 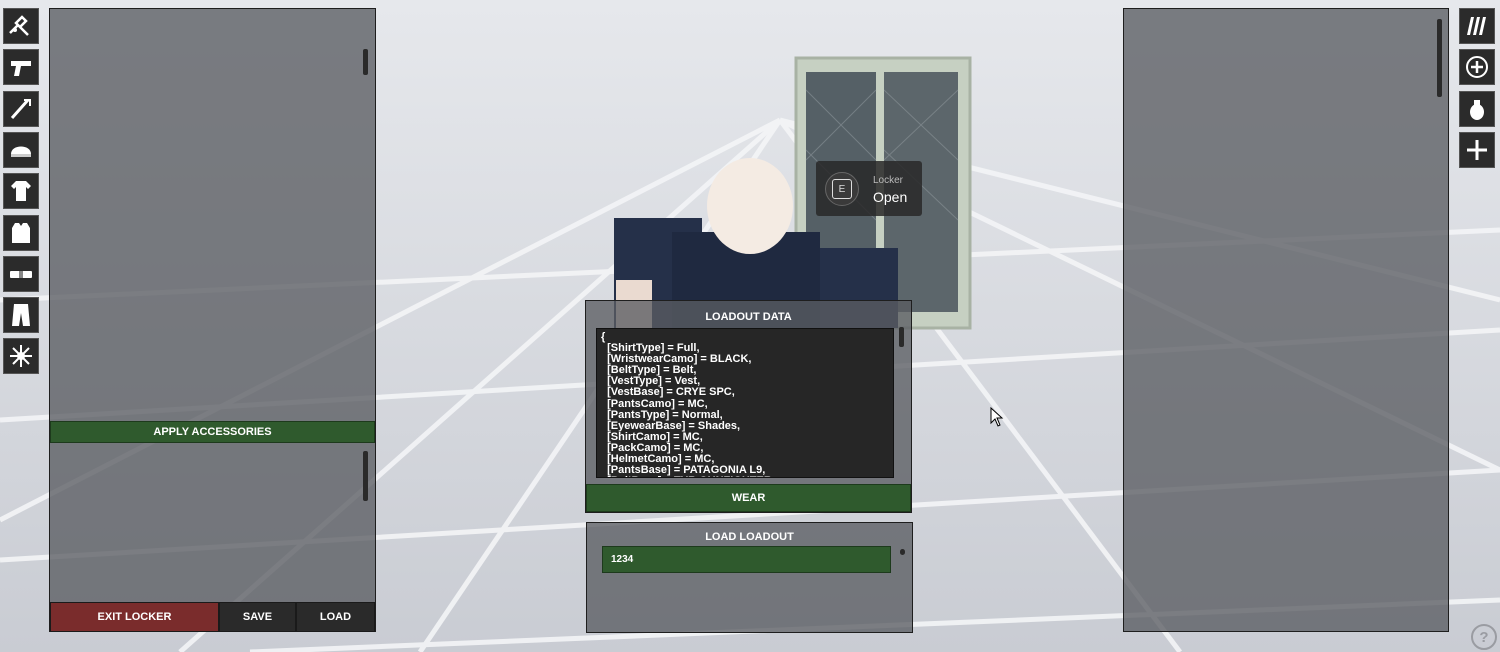 What do you see at coordinates (212, 214) in the screenshot?
I see `accessory-list` at bounding box center [212, 214].